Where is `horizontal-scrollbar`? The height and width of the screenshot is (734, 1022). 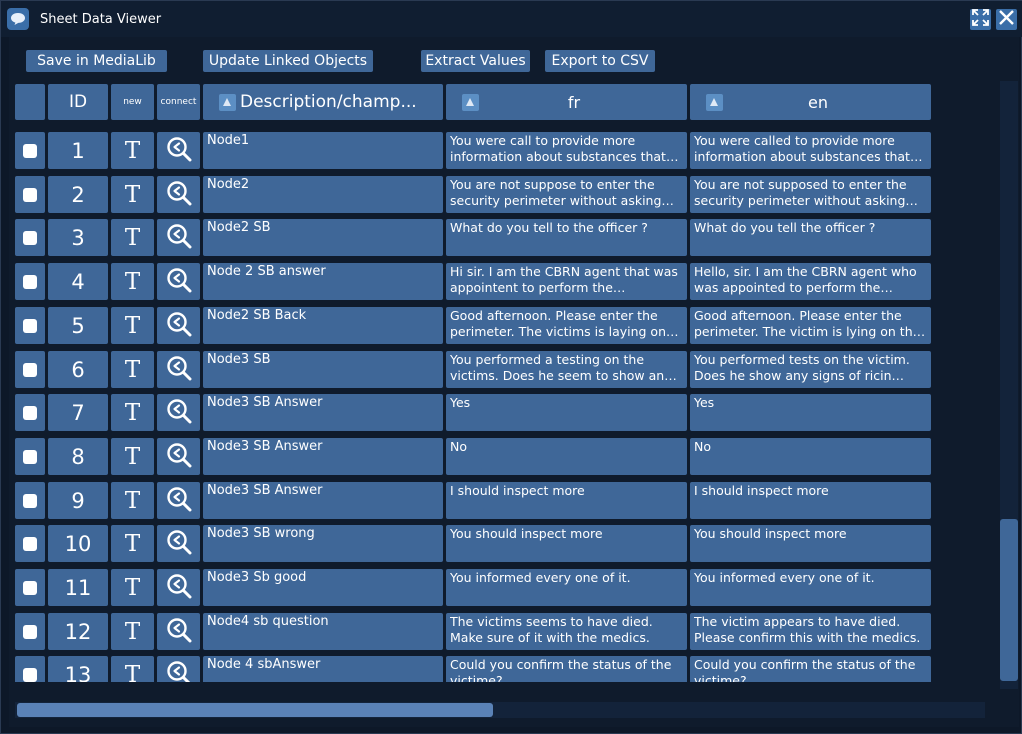
horizontal-scrollbar is located at coordinates (500, 710).